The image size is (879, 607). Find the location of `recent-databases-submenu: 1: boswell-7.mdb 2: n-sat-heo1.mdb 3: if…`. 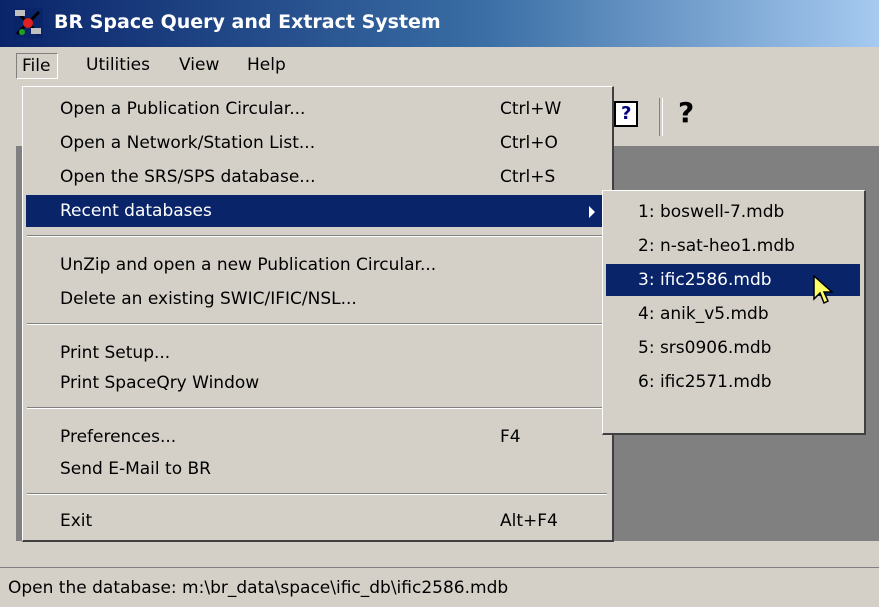

recent-databases-submenu: 1: boswell-7.mdb 2: n-sat-heo1.mdb 3: if… is located at coordinates (734, 312).